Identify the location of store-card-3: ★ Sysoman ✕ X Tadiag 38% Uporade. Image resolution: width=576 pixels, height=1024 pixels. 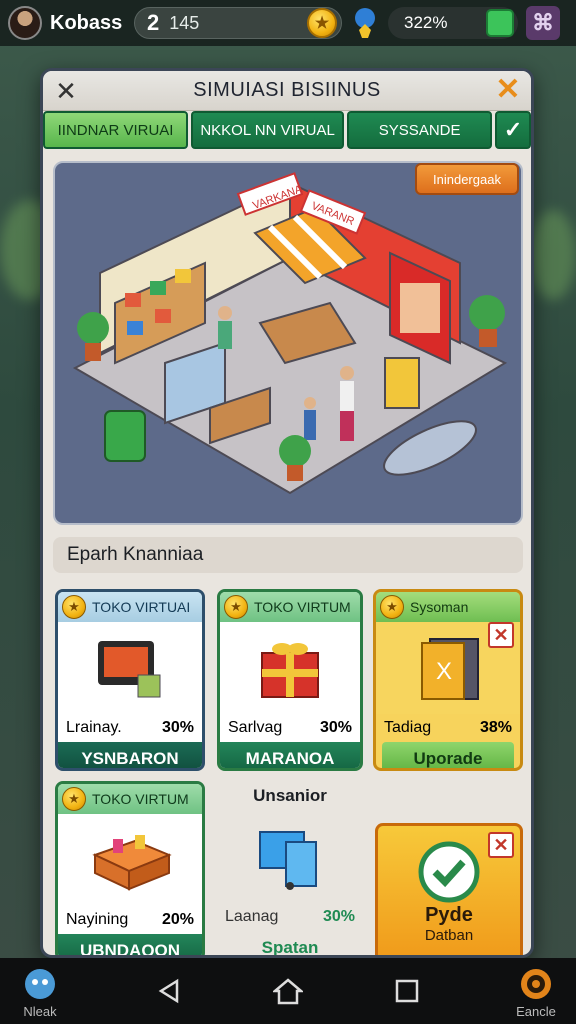
(448, 680).